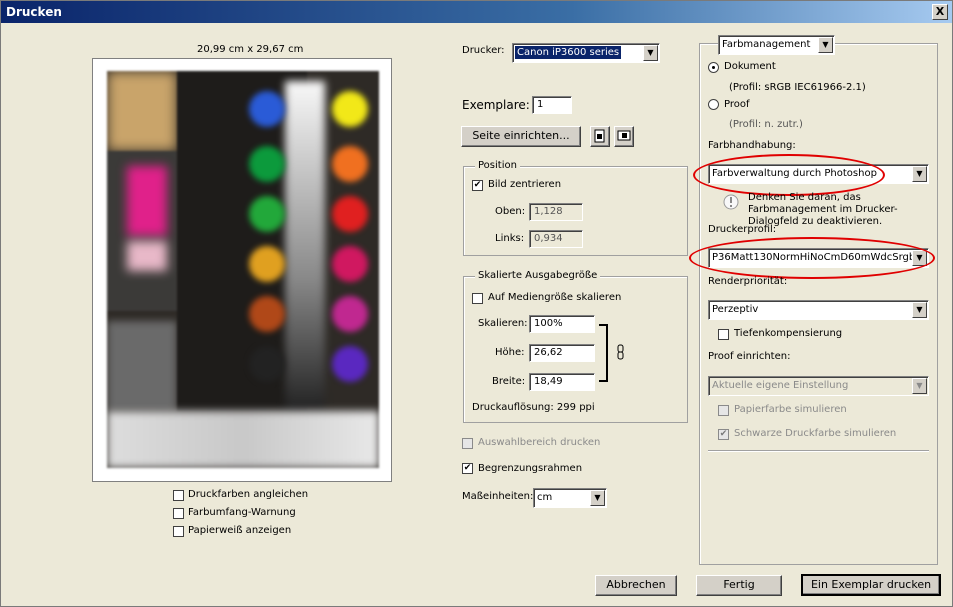 This screenshot has width=953, height=607. Describe the element at coordinates (737, 104) in the screenshot. I see `proof-label: Proof` at that location.